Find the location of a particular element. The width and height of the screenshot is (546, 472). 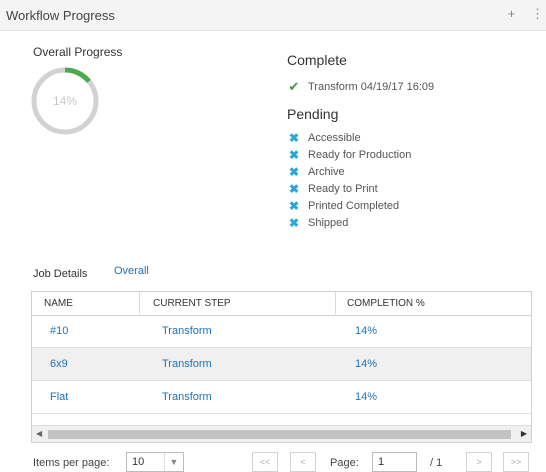

job-name-link: Flat is located at coordinates (59, 397).